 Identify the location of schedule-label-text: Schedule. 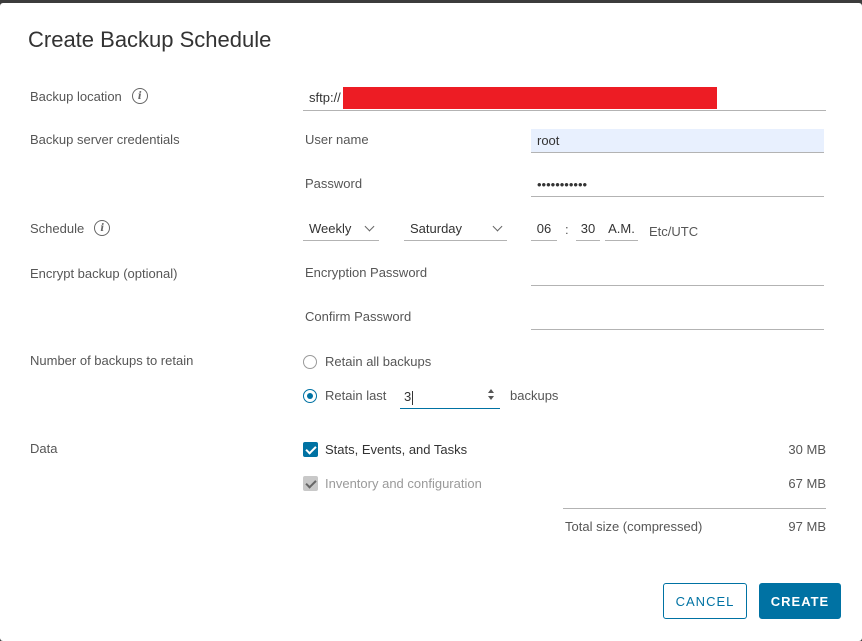
(57, 228).